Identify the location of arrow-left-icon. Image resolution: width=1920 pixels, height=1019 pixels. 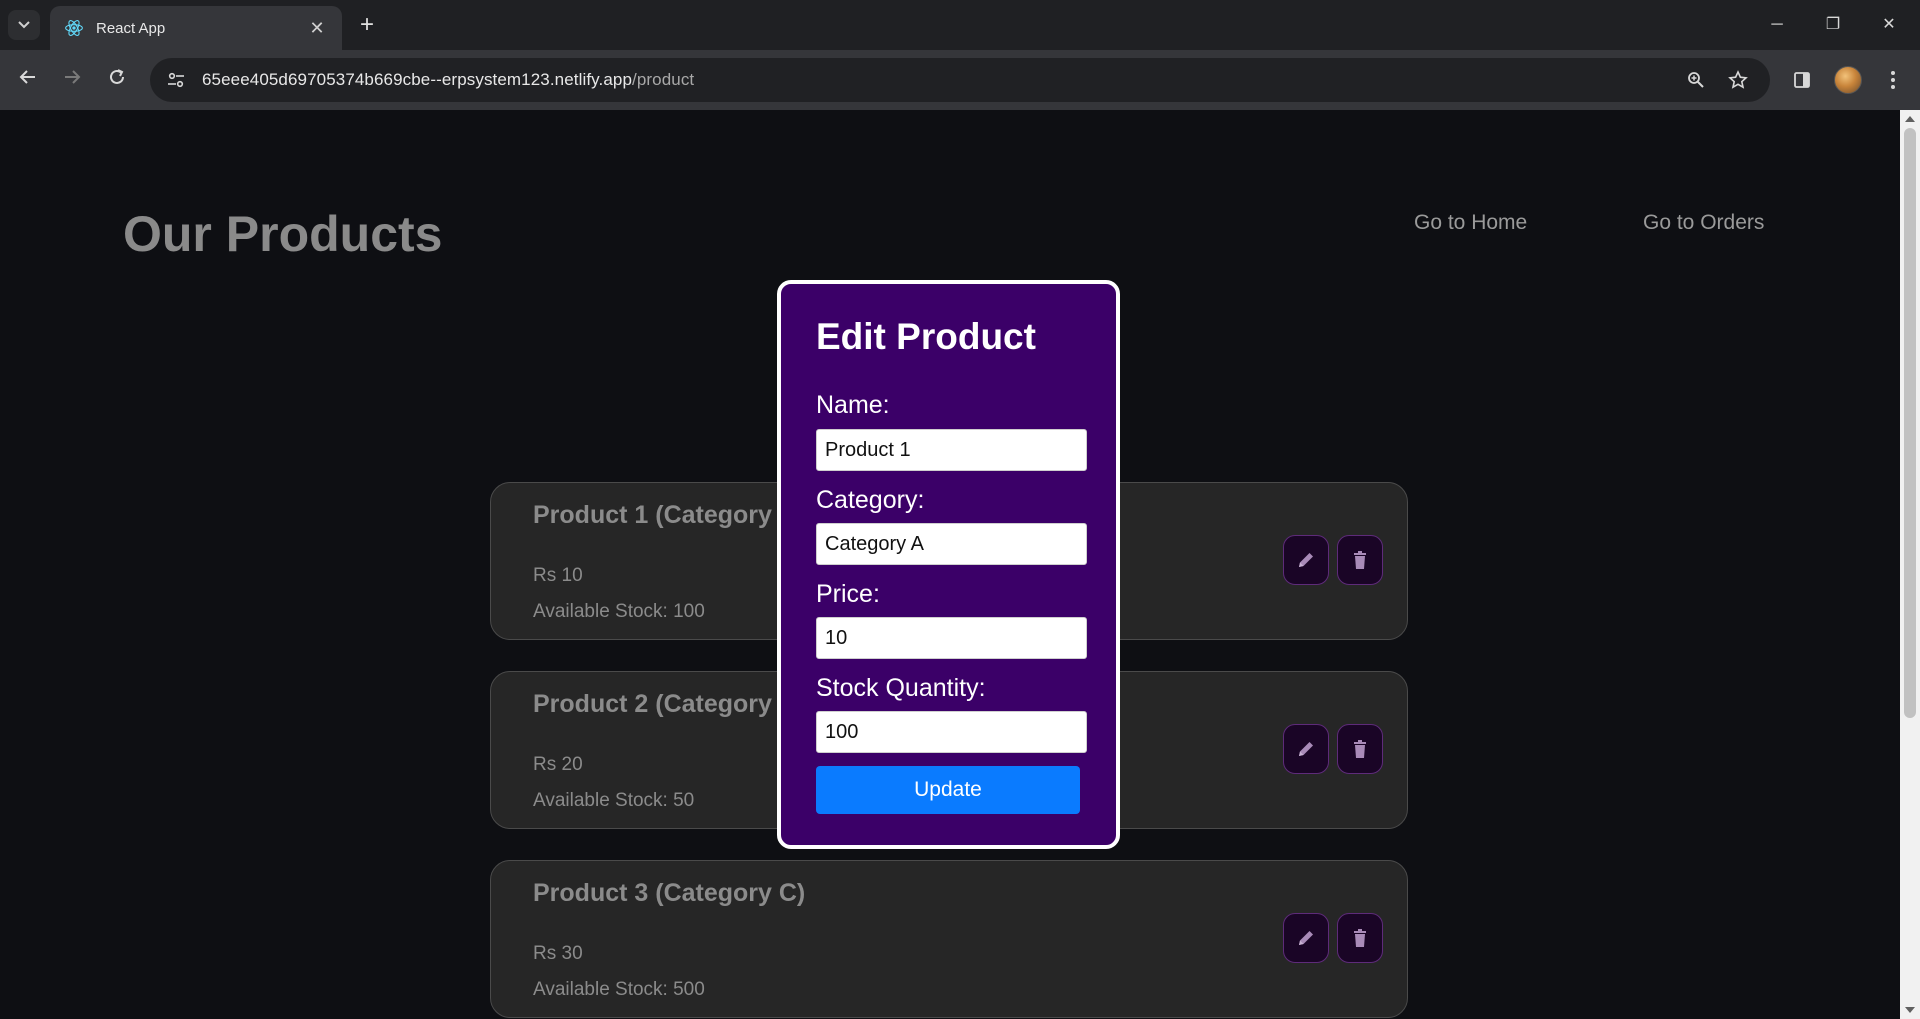
(27, 77).